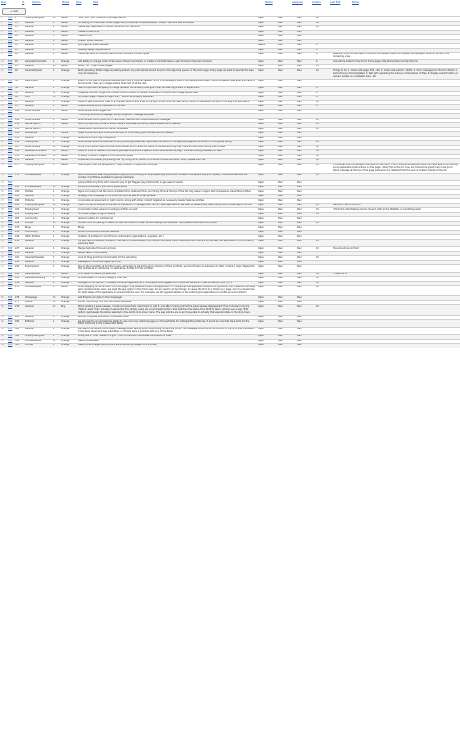  Describe the element at coordinates (23, 2) in the screenshot. I see `header-id: Id` at that location.